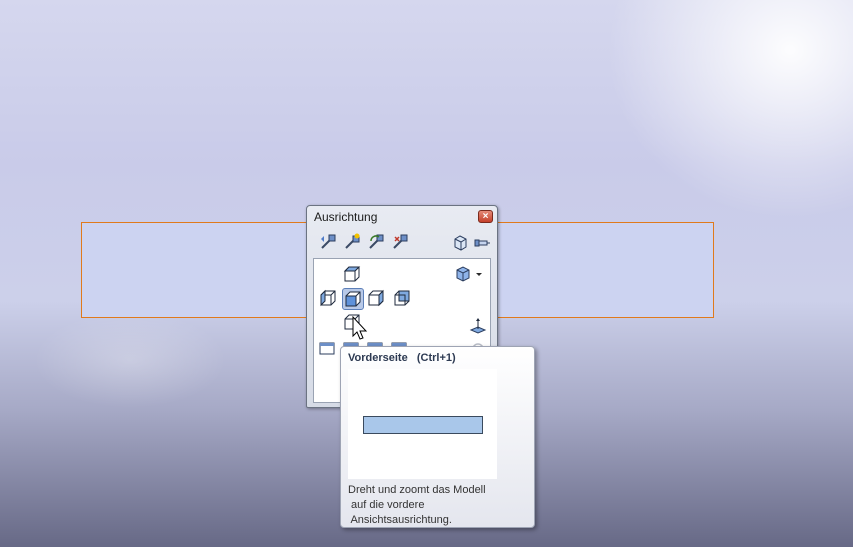  Describe the element at coordinates (485, 216) in the screenshot. I see `close-button: ×` at that location.